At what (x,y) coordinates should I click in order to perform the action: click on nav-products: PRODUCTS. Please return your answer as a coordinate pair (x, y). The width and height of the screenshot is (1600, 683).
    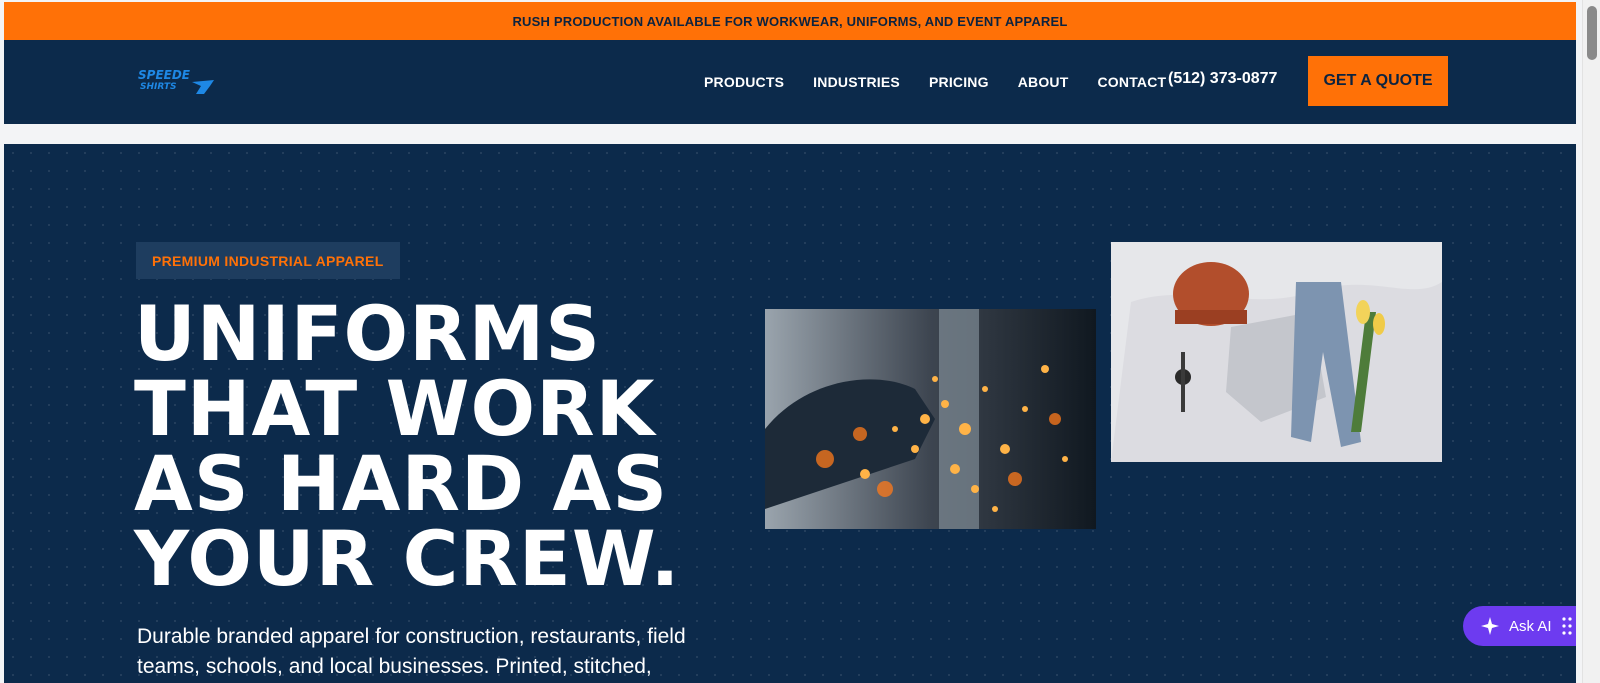
    Looking at the image, I should click on (744, 82).